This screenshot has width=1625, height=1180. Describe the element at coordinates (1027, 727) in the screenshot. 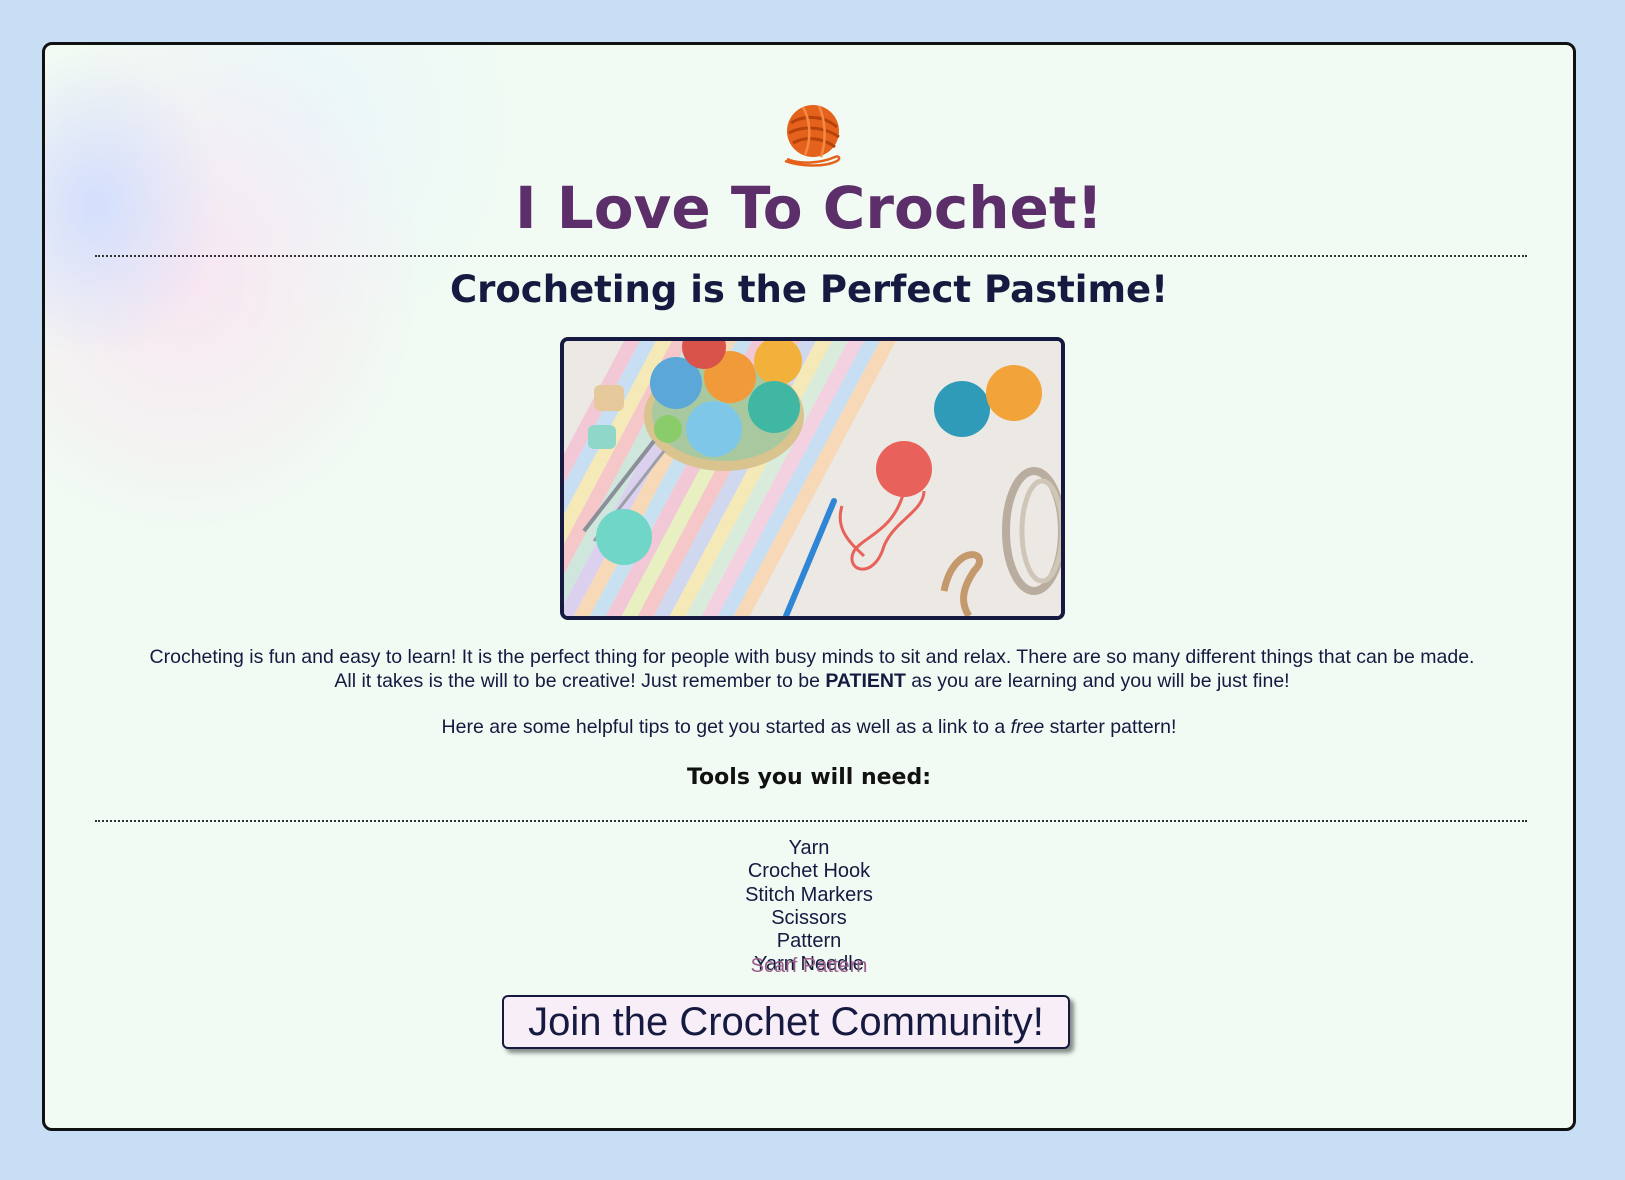

I see `tips-emphasis: free` at that location.